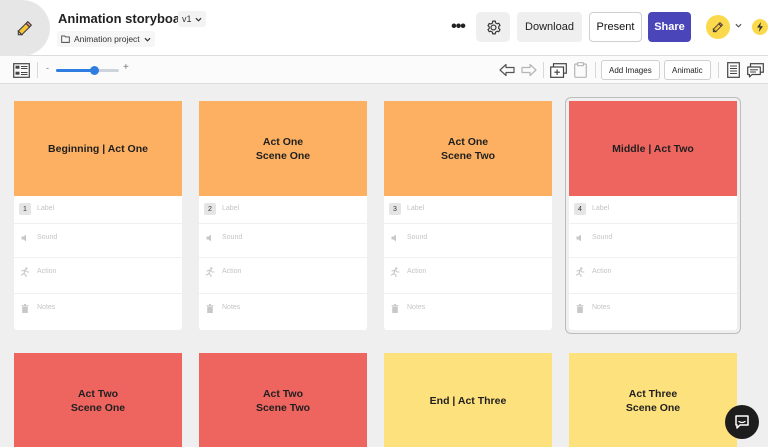  Describe the element at coordinates (687, 70) in the screenshot. I see `animatic-button: Animatic` at that location.